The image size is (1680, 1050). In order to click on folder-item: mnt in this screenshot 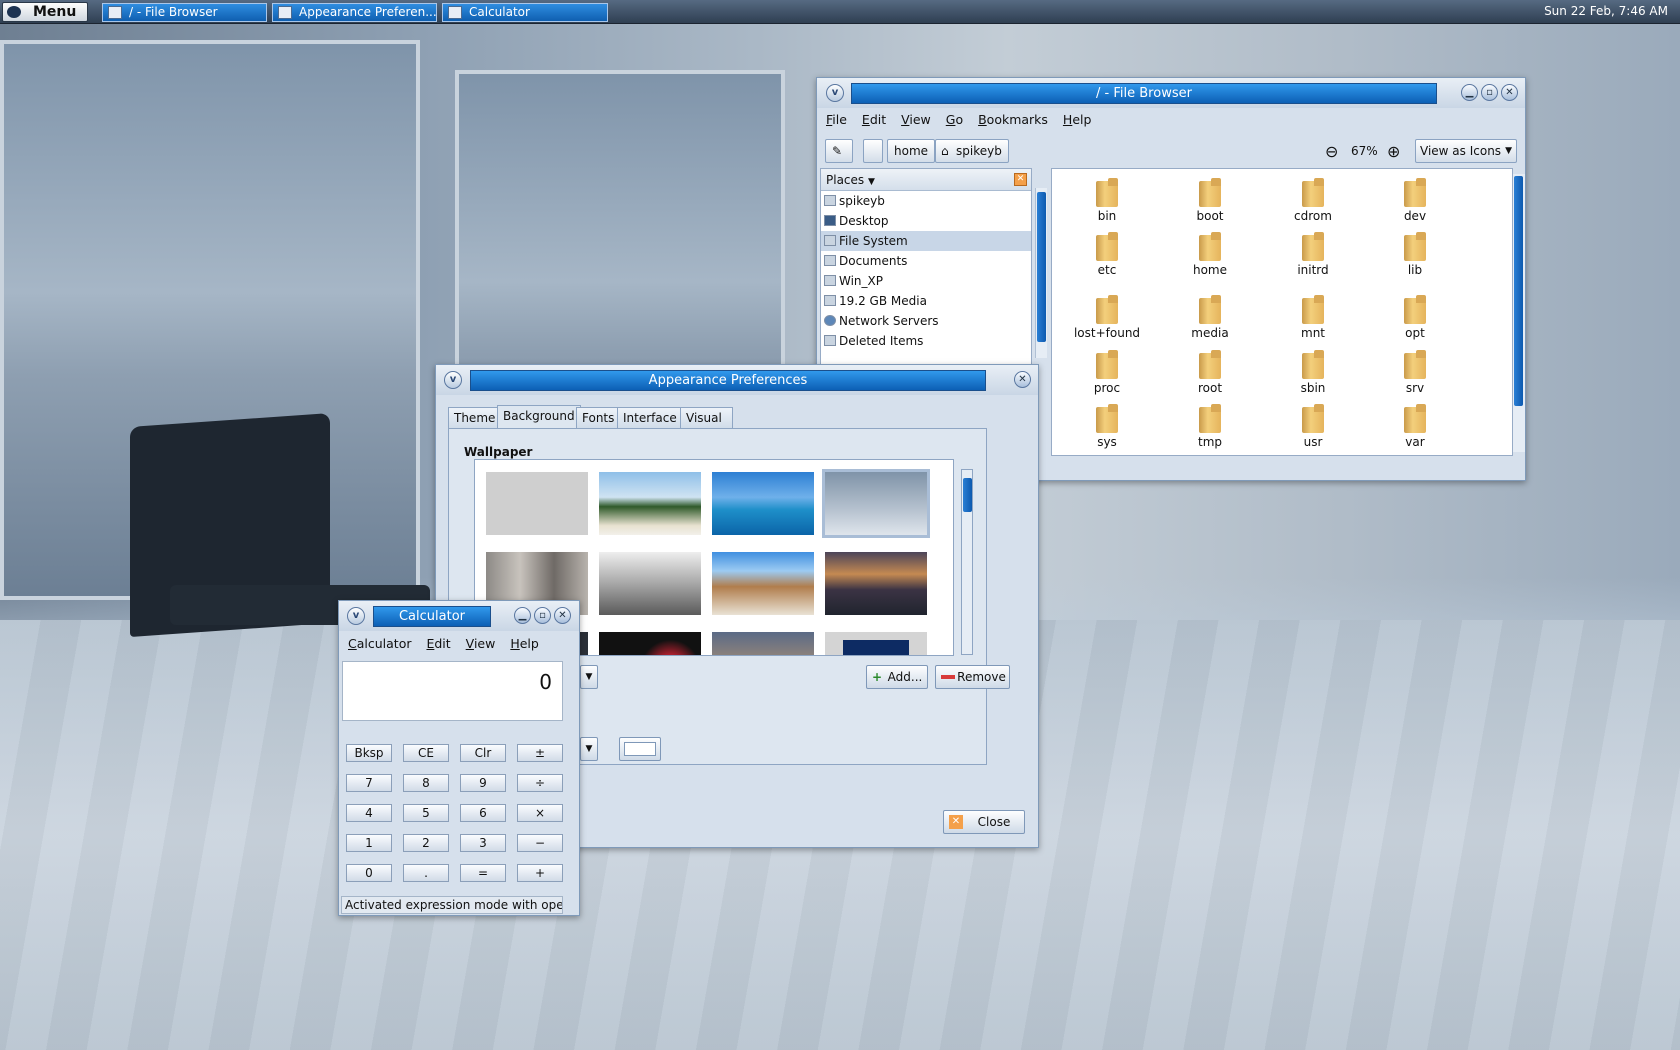, I will do `click(1313, 317)`.